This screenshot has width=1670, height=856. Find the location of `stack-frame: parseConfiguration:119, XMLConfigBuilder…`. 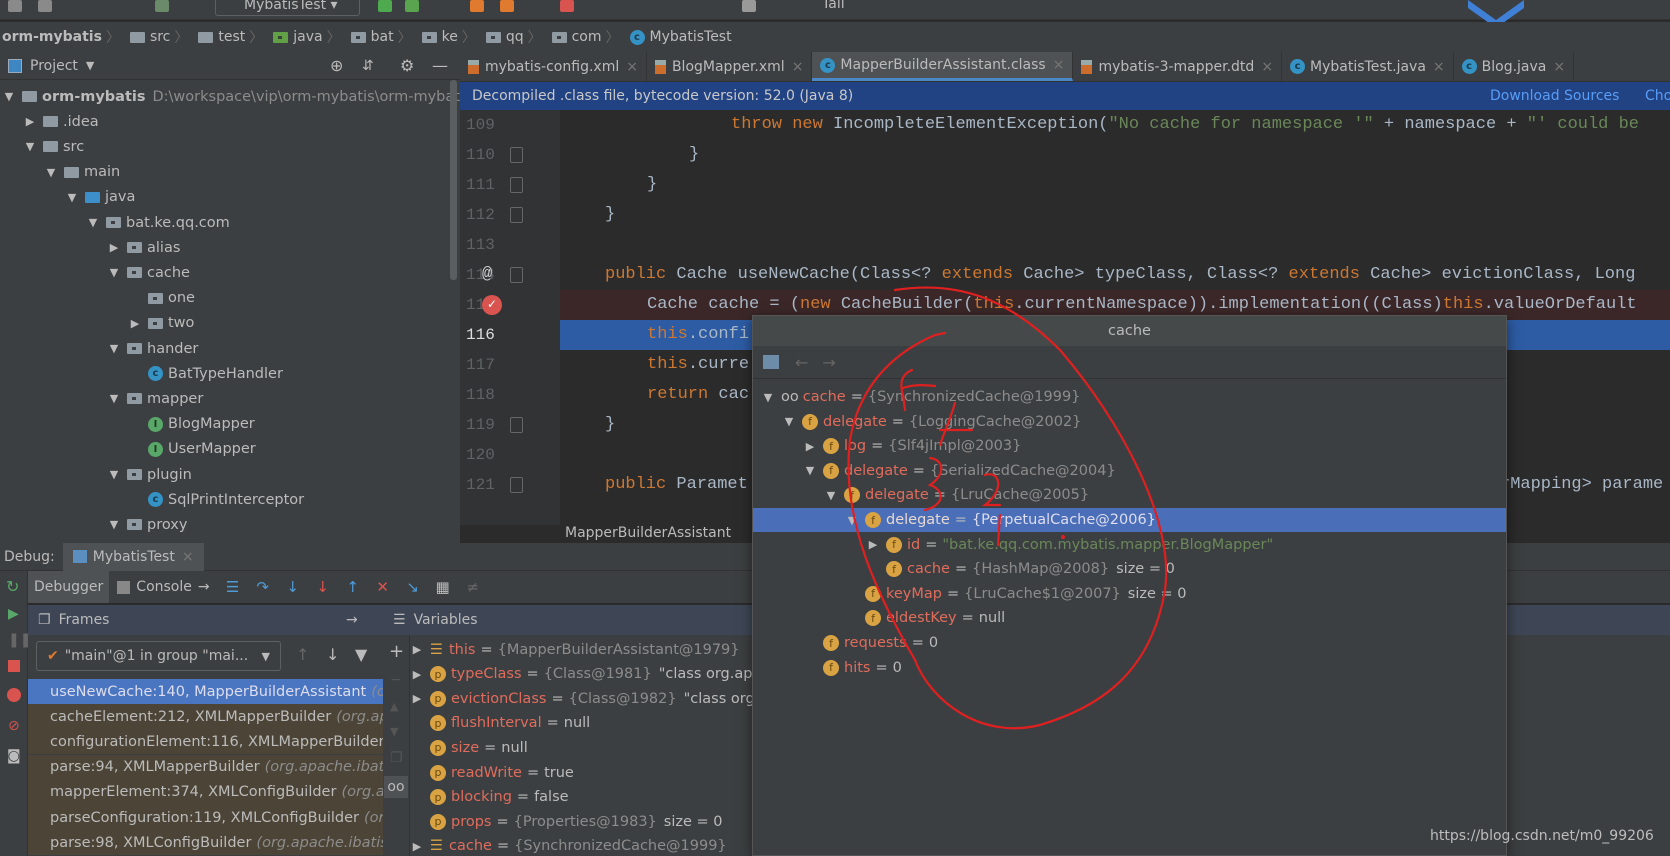

stack-frame: parseConfiguration:119, XMLConfigBuilder… is located at coordinates (205, 817).